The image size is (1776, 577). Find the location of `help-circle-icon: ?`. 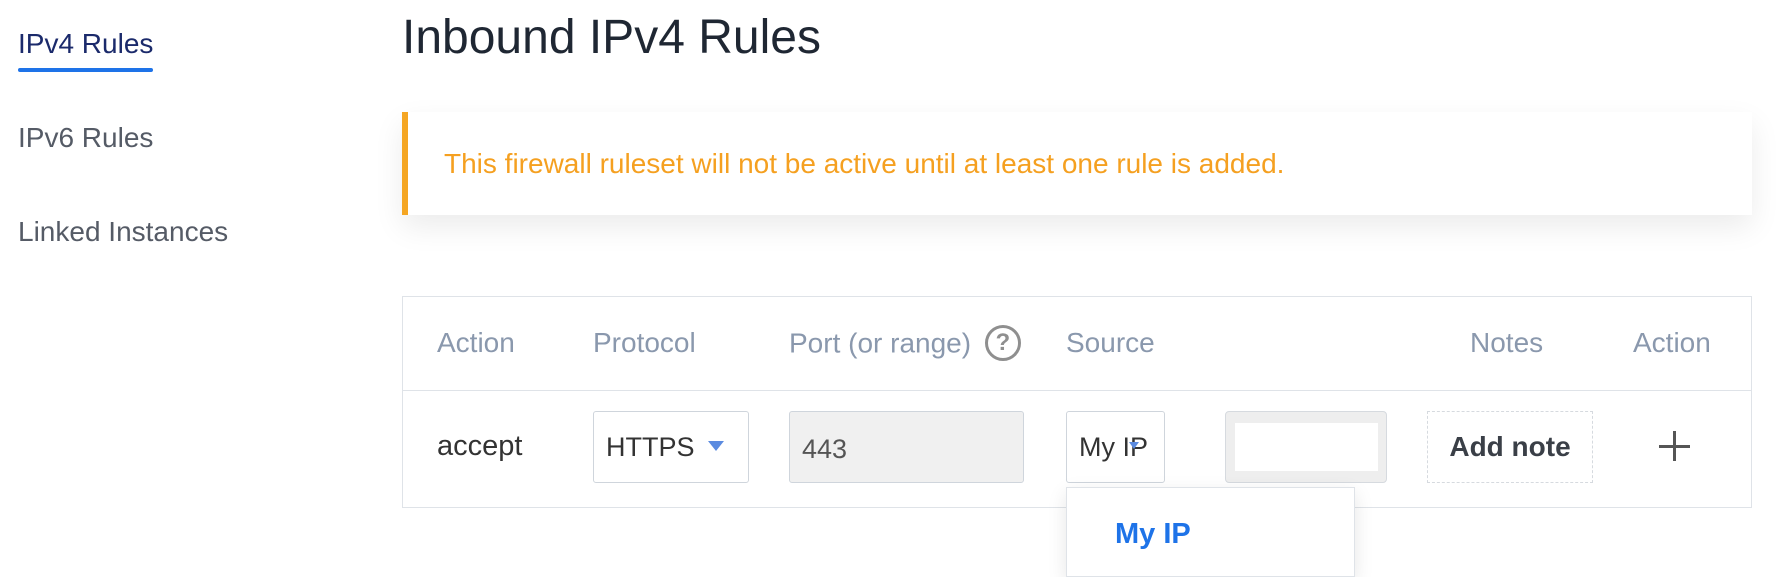

help-circle-icon: ? is located at coordinates (1002, 343).